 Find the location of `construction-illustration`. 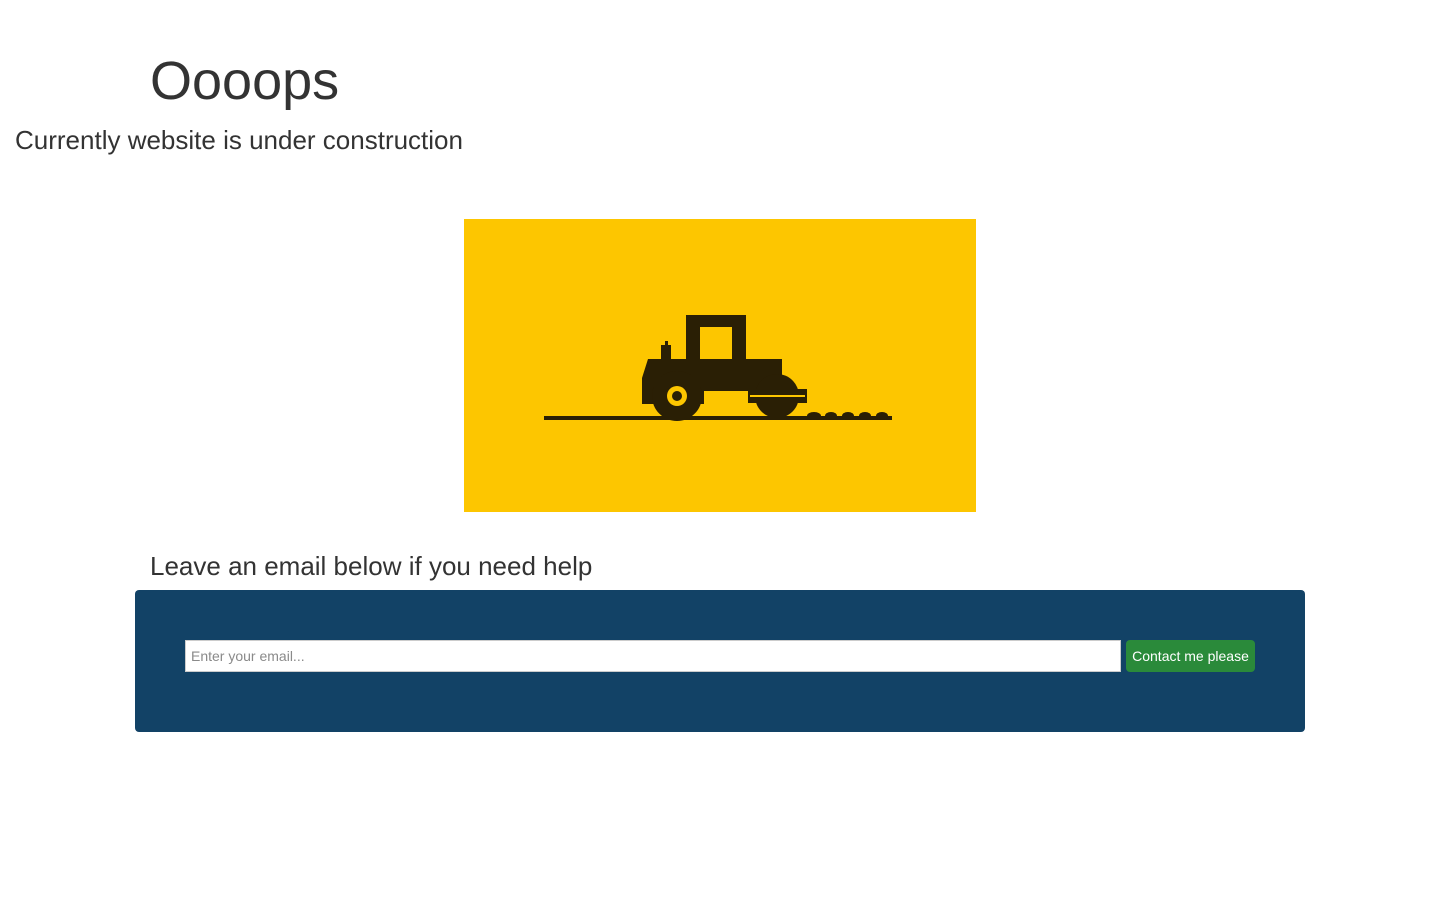

construction-illustration is located at coordinates (720, 365).